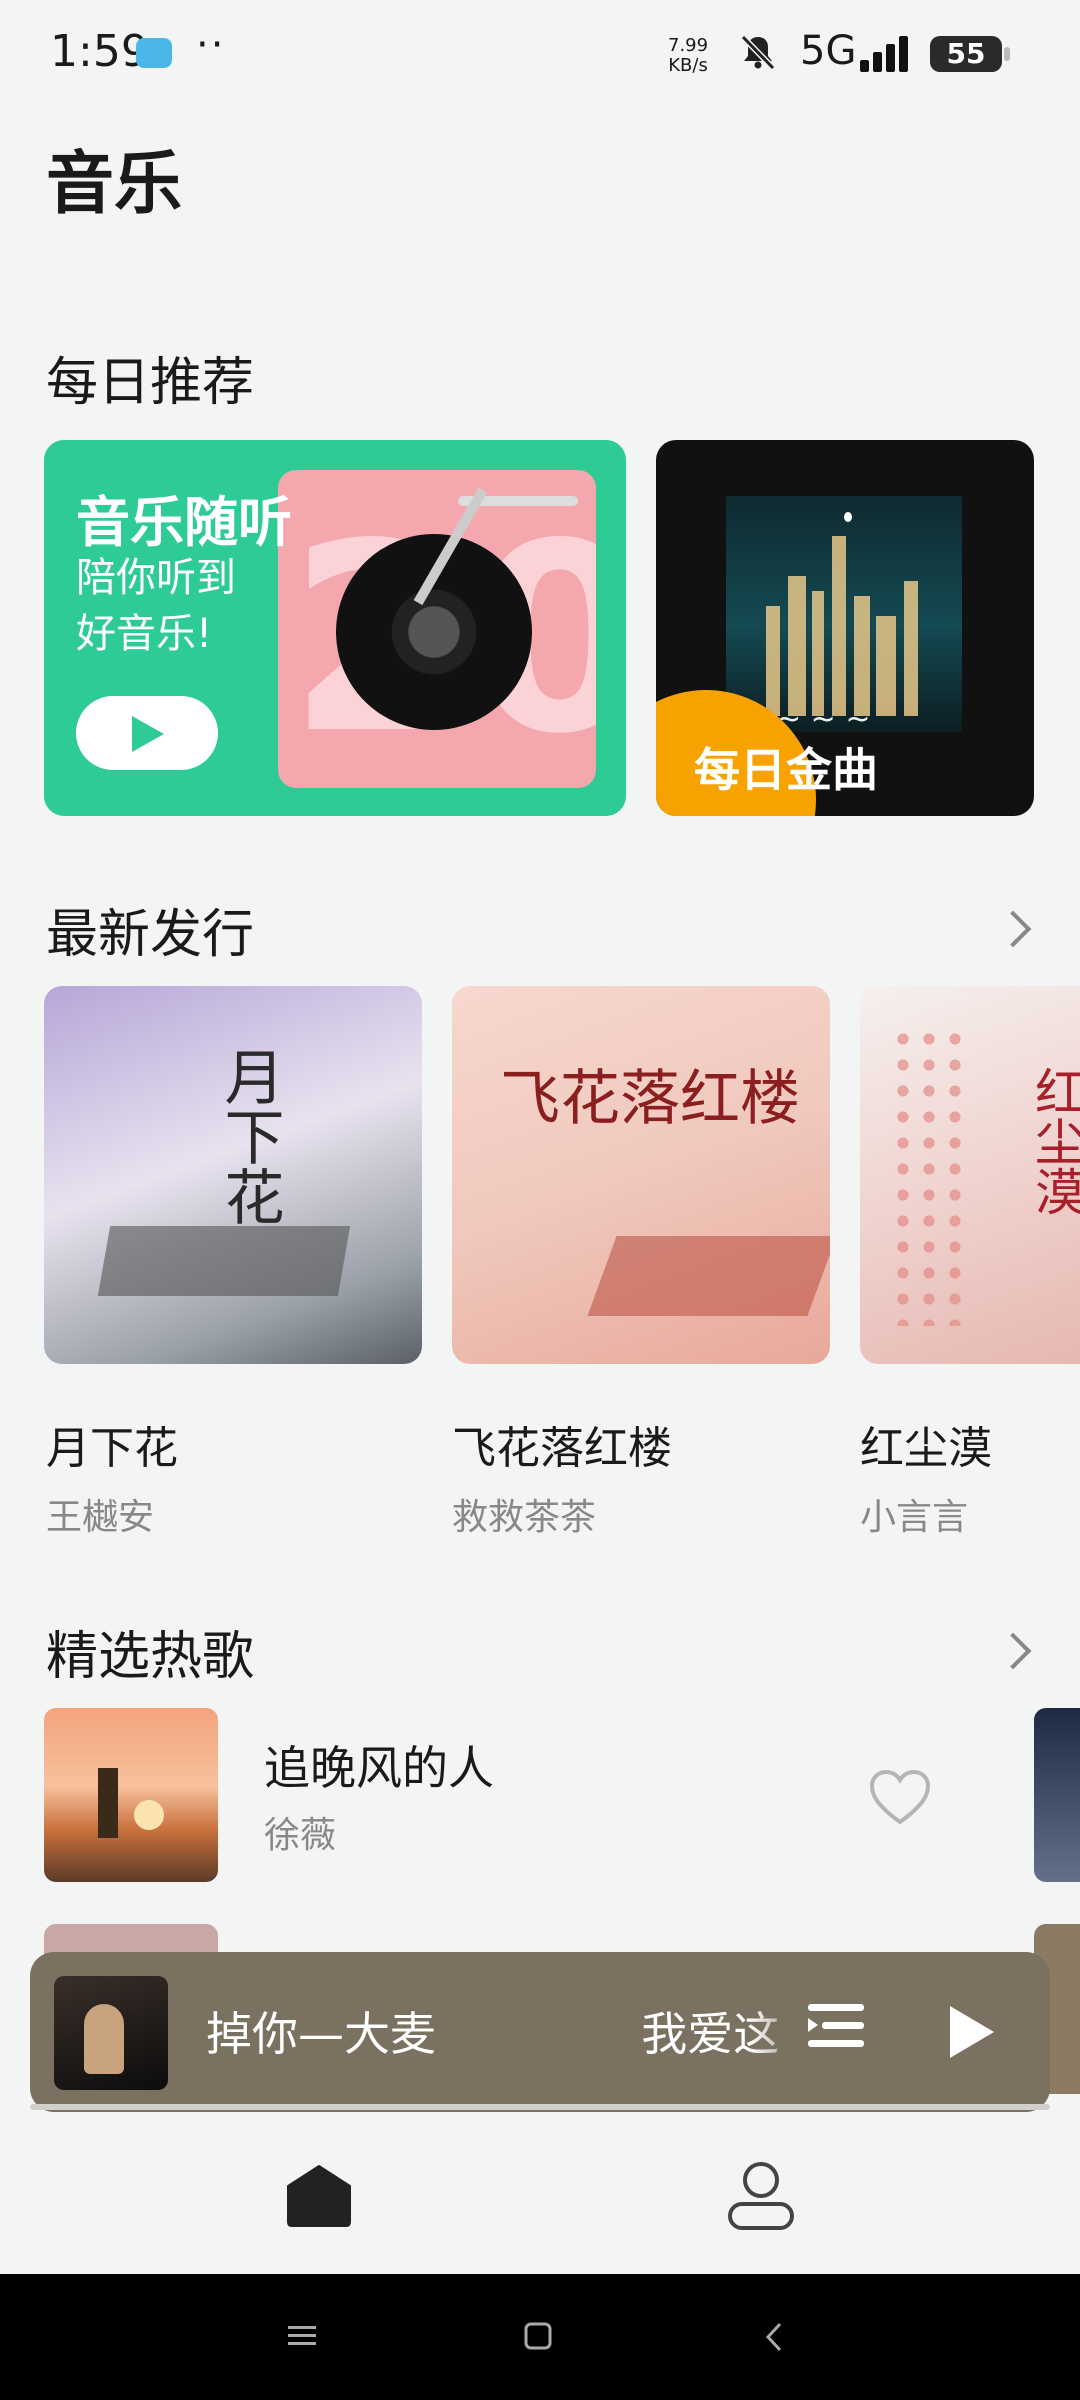 The image size is (1080, 2400). I want to click on daily-hits-card: ~ ~ ~ 每日金曲, so click(845, 628).